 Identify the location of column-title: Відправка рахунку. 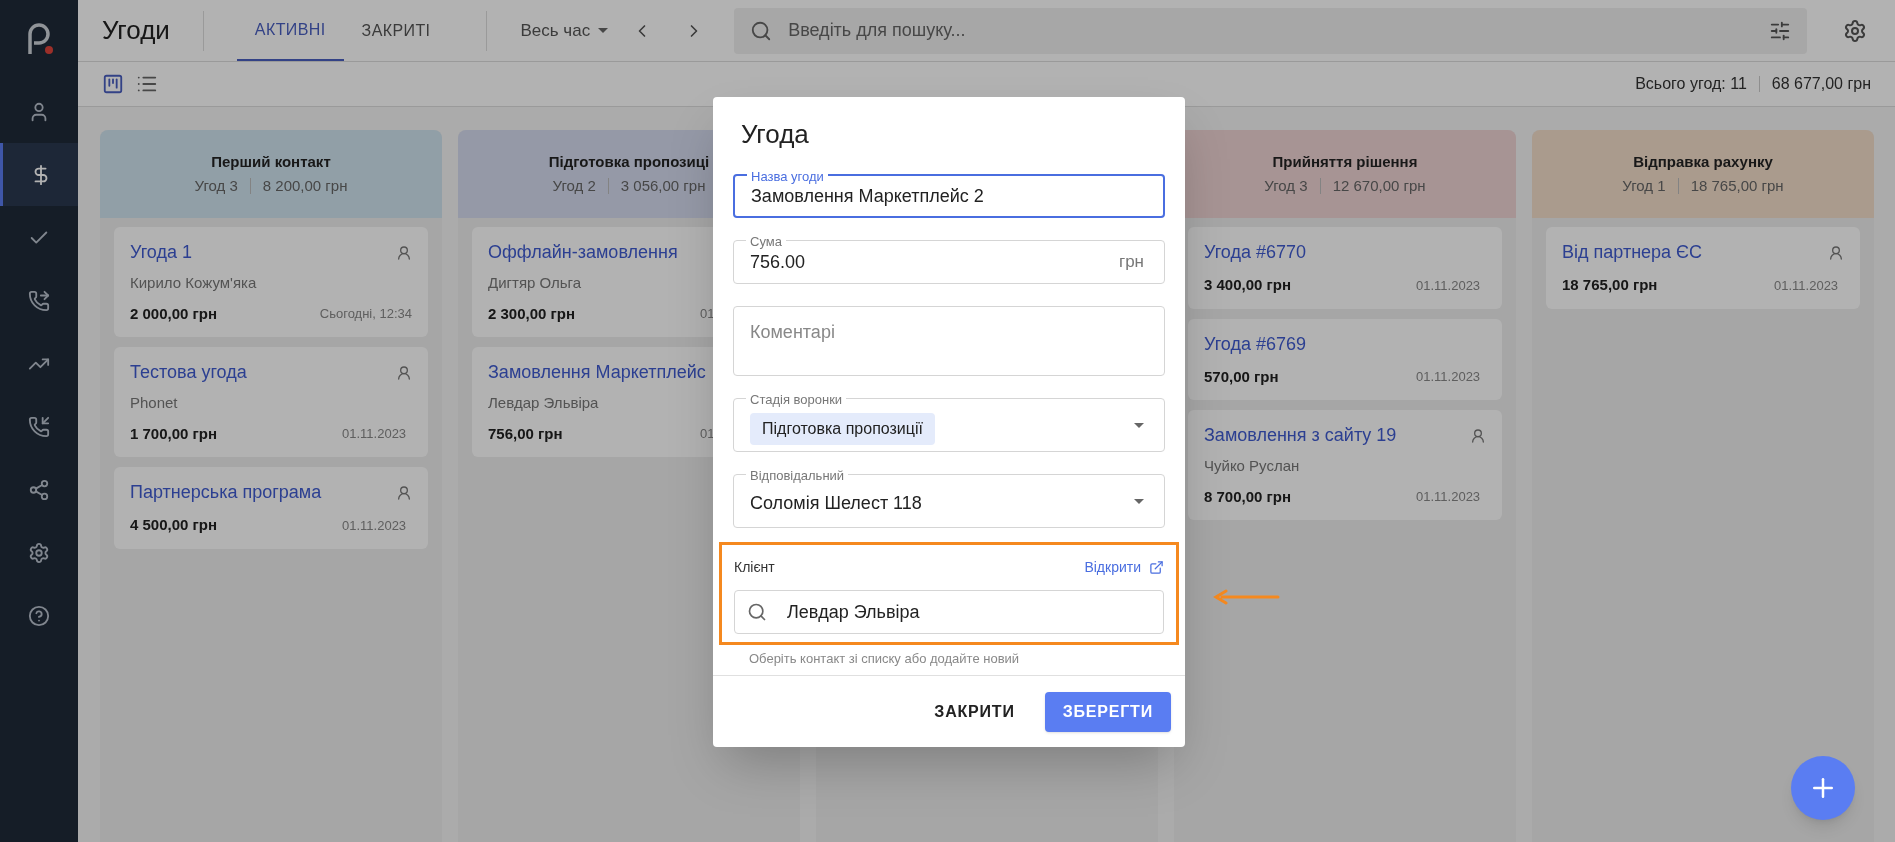
(1703, 161).